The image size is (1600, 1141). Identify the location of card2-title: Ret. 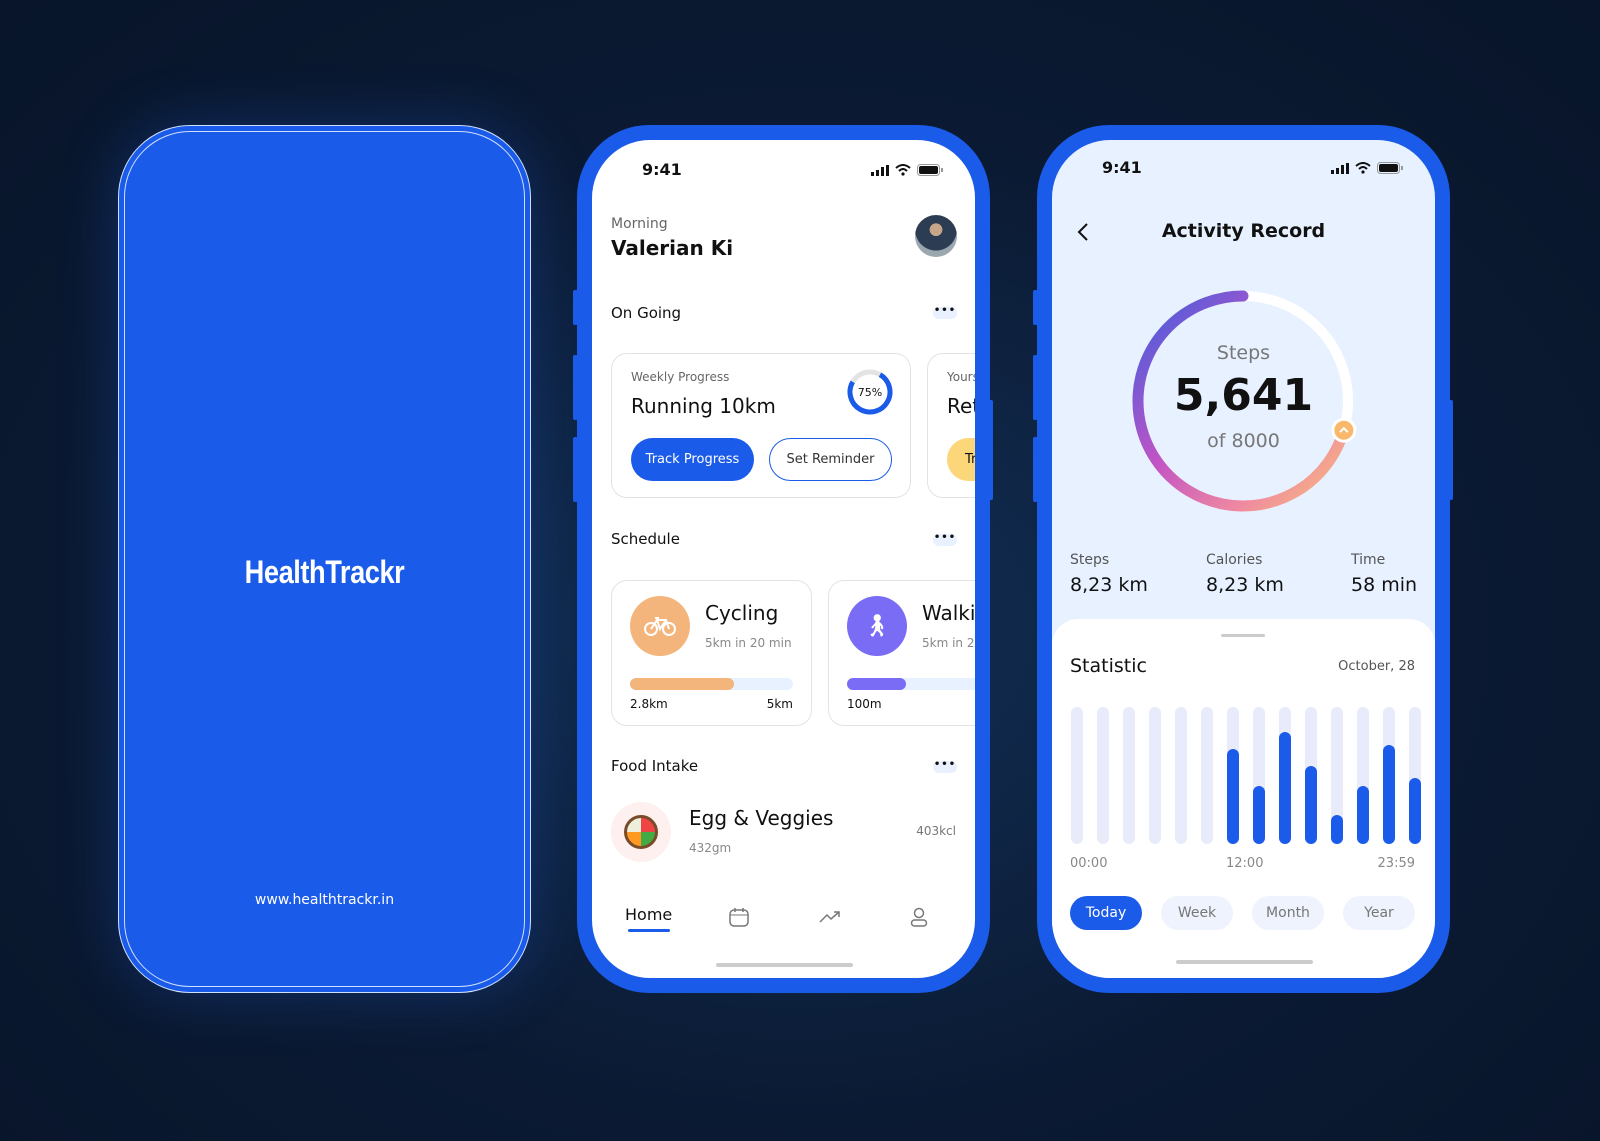
(961, 406).